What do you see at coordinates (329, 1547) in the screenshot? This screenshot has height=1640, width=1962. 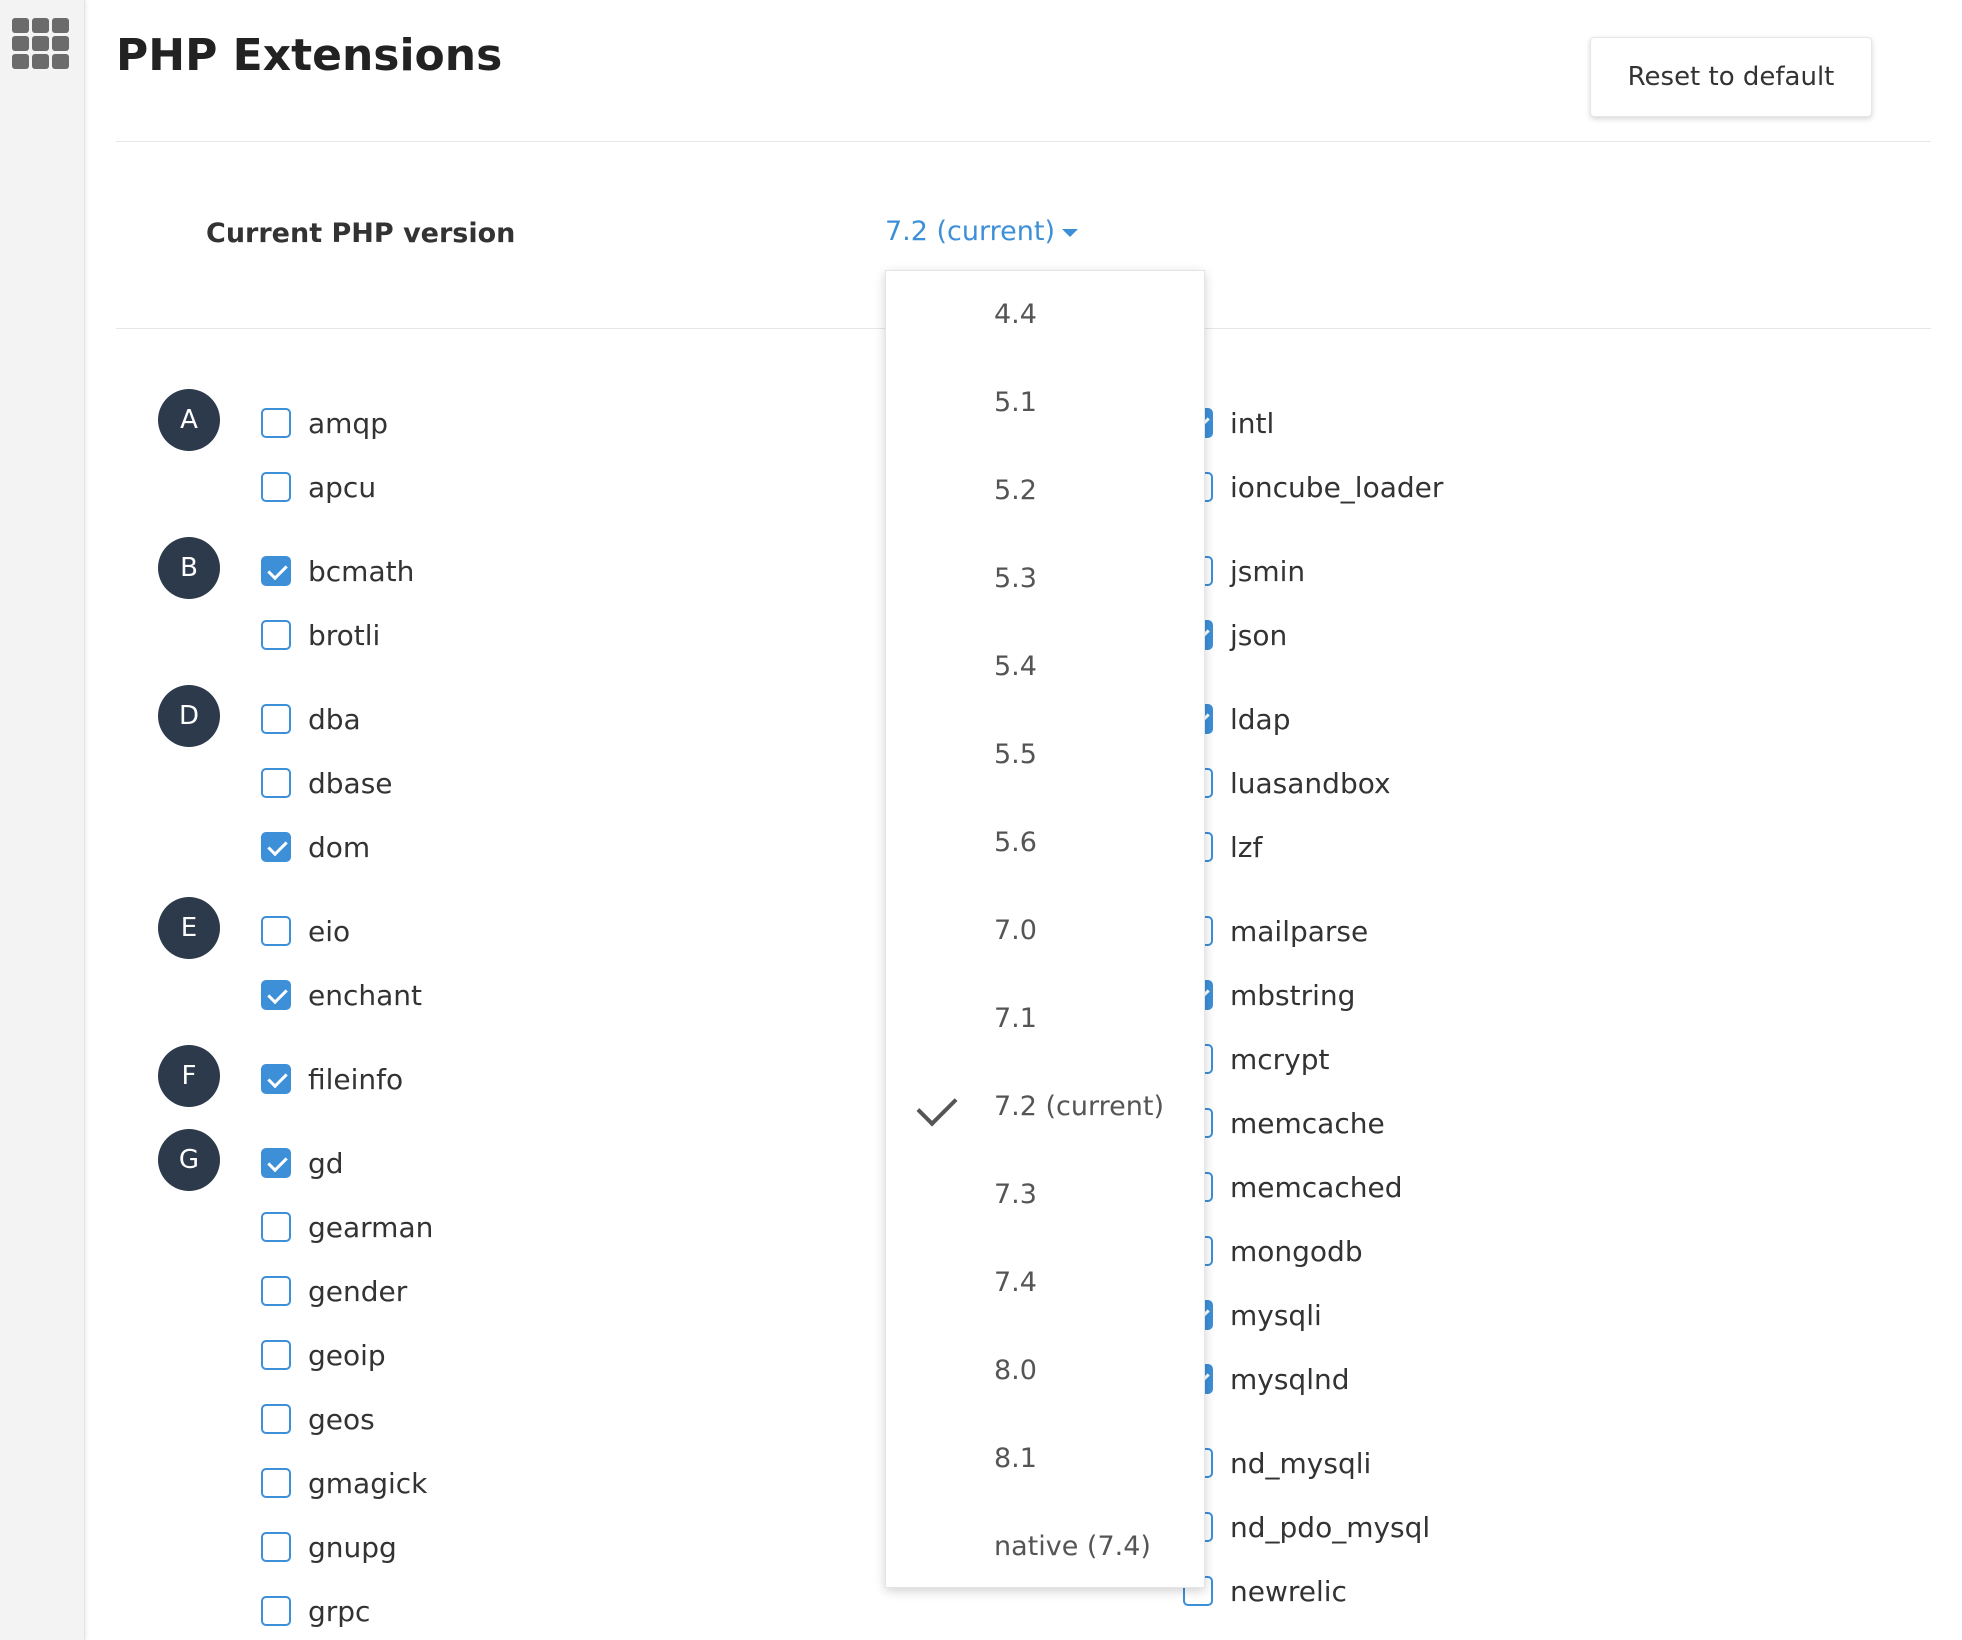 I see `extension-gnupg: gnupg` at bounding box center [329, 1547].